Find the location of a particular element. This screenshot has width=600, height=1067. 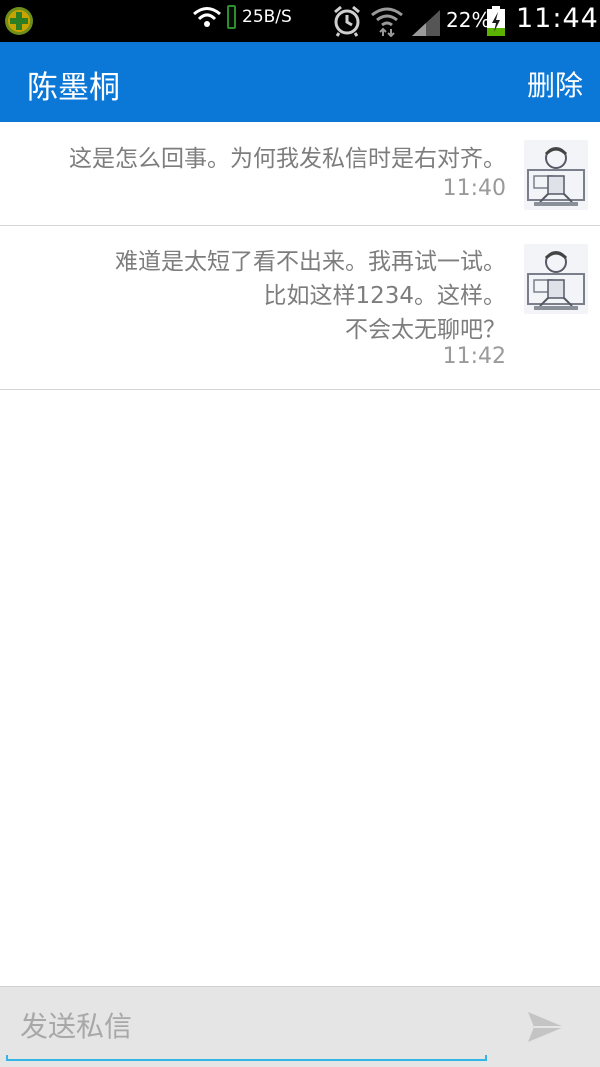

network-meter-icon is located at coordinates (231, 17).